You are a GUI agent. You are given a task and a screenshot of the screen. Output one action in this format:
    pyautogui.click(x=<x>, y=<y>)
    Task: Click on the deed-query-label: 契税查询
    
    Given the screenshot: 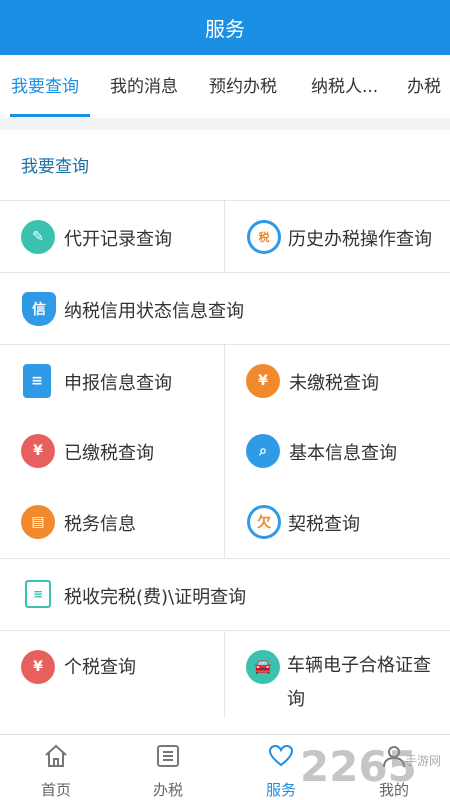 What is the action you would take?
    pyautogui.click(x=324, y=524)
    